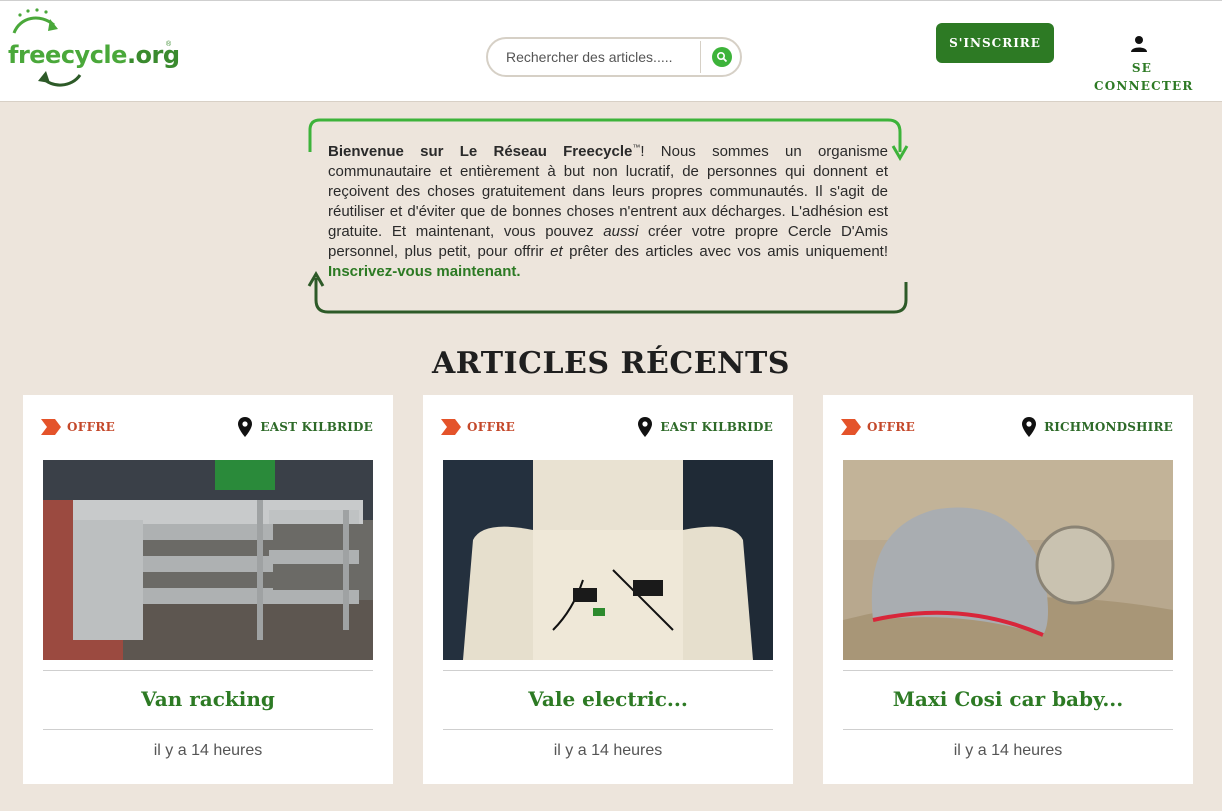 The width and height of the screenshot is (1222, 811). I want to click on item-title: Van racking, so click(208, 699).